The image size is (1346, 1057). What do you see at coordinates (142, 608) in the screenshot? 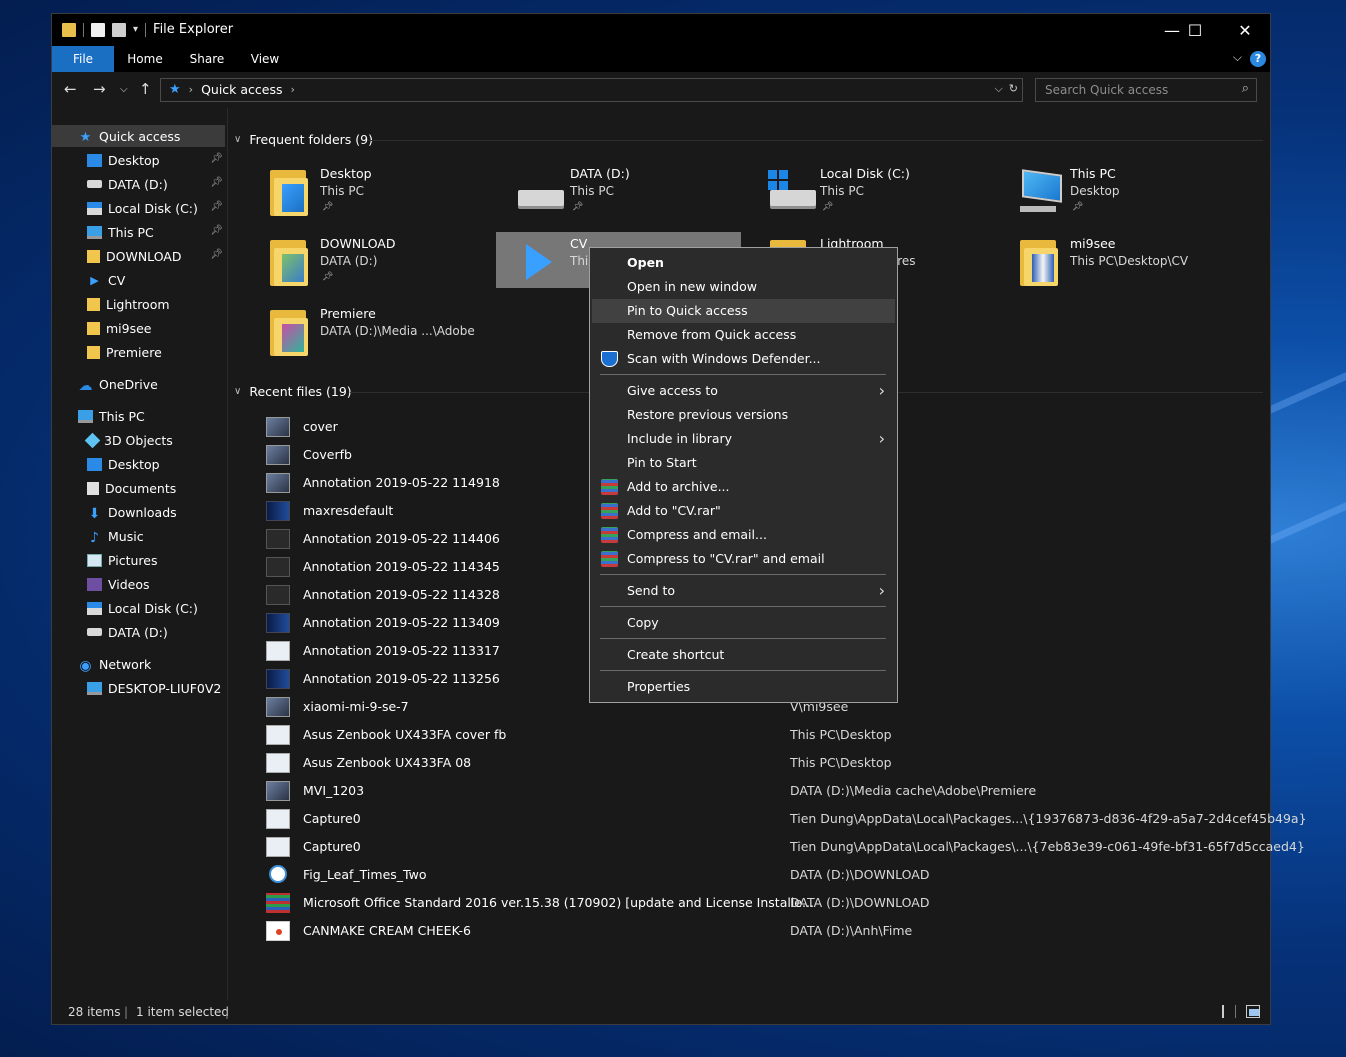
I see `sidebar-item-local-disk-c-pc: Local Disk (C:)` at bounding box center [142, 608].